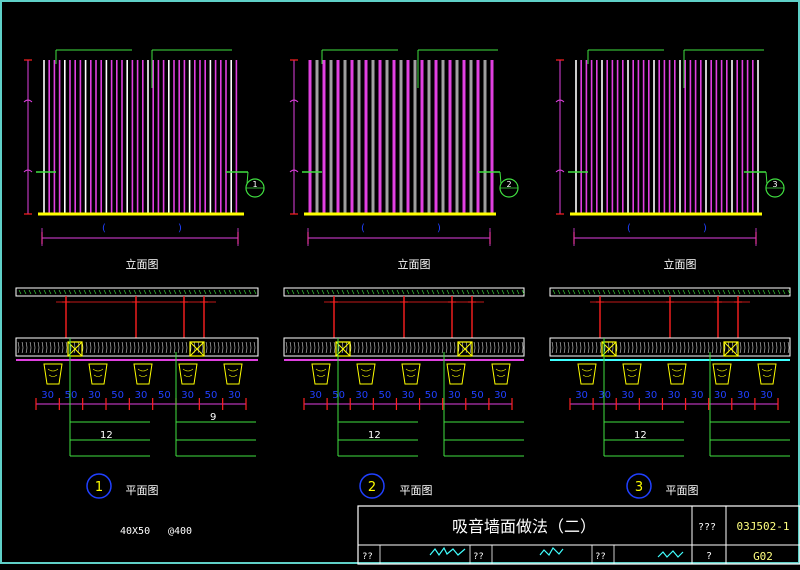  What do you see at coordinates (551, 551) in the screenshot?
I see `checker-signature` at bounding box center [551, 551].